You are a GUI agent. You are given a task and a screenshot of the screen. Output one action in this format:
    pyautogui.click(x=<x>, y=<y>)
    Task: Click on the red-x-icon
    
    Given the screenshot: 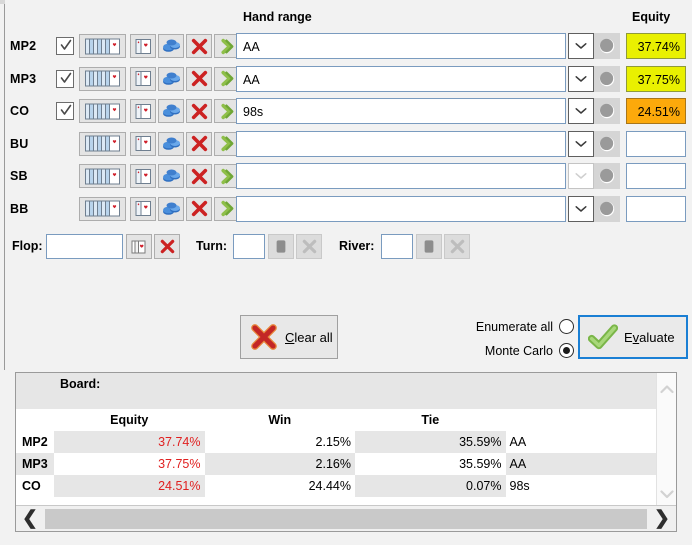 What is the action you would take?
    pyautogui.click(x=199, y=176)
    